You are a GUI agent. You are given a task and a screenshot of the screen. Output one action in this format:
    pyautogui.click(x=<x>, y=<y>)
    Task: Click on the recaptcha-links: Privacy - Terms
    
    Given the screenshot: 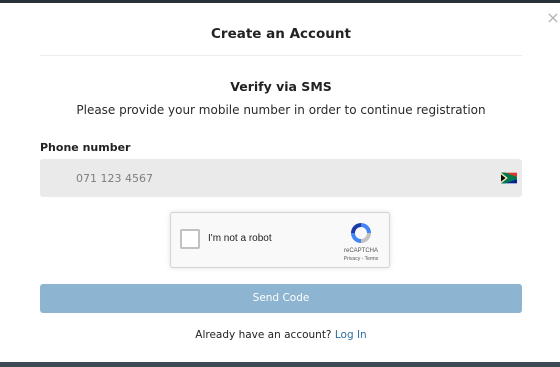 What is the action you would take?
    pyautogui.click(x=361, y=259)
    